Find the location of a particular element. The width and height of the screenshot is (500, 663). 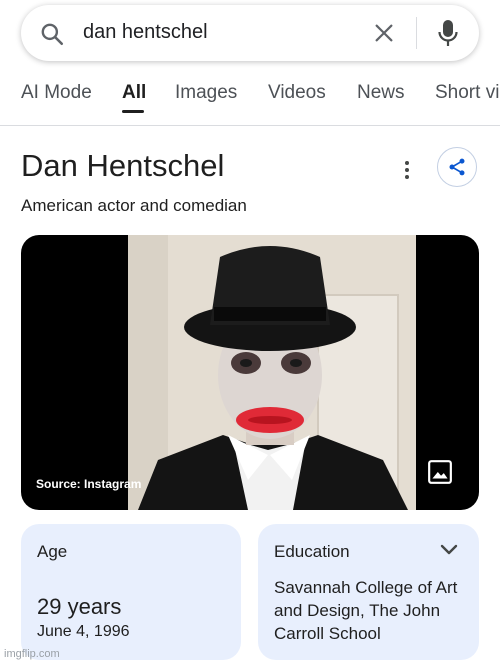

entity-subtitle: American actor and comedian is located at coordinates (134, 205).